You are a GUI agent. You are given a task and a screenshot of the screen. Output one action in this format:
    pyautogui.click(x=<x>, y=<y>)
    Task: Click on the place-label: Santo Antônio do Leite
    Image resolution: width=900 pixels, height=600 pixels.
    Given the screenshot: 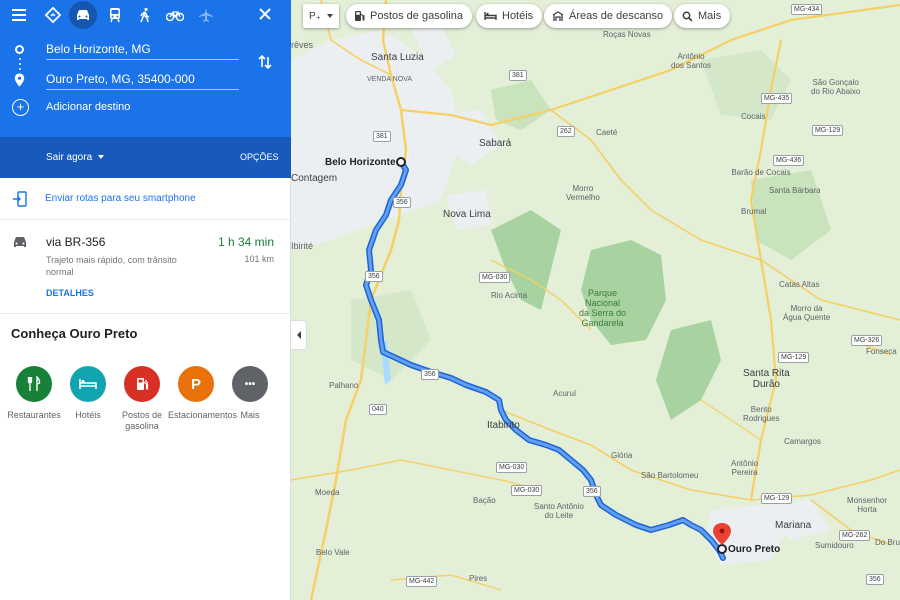 What is the action you would take?
    pyautogui.click(x=559, y=511)
    